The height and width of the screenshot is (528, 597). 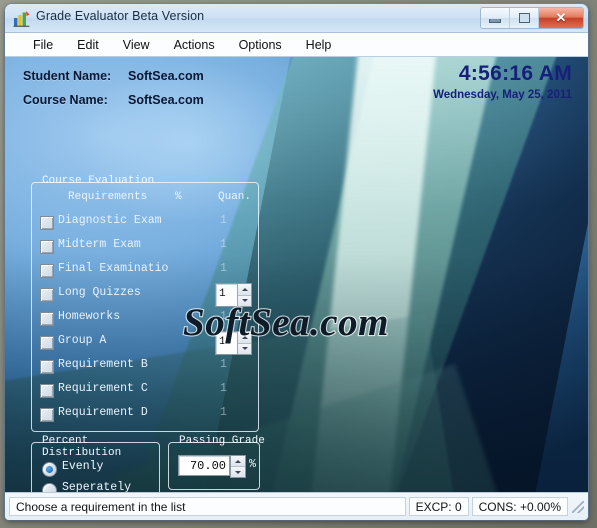 What do you see at coordinates (146, 319) in the screenshot?
I see `requirement-row: Homeworks 1` at bounding box center [146, 319].